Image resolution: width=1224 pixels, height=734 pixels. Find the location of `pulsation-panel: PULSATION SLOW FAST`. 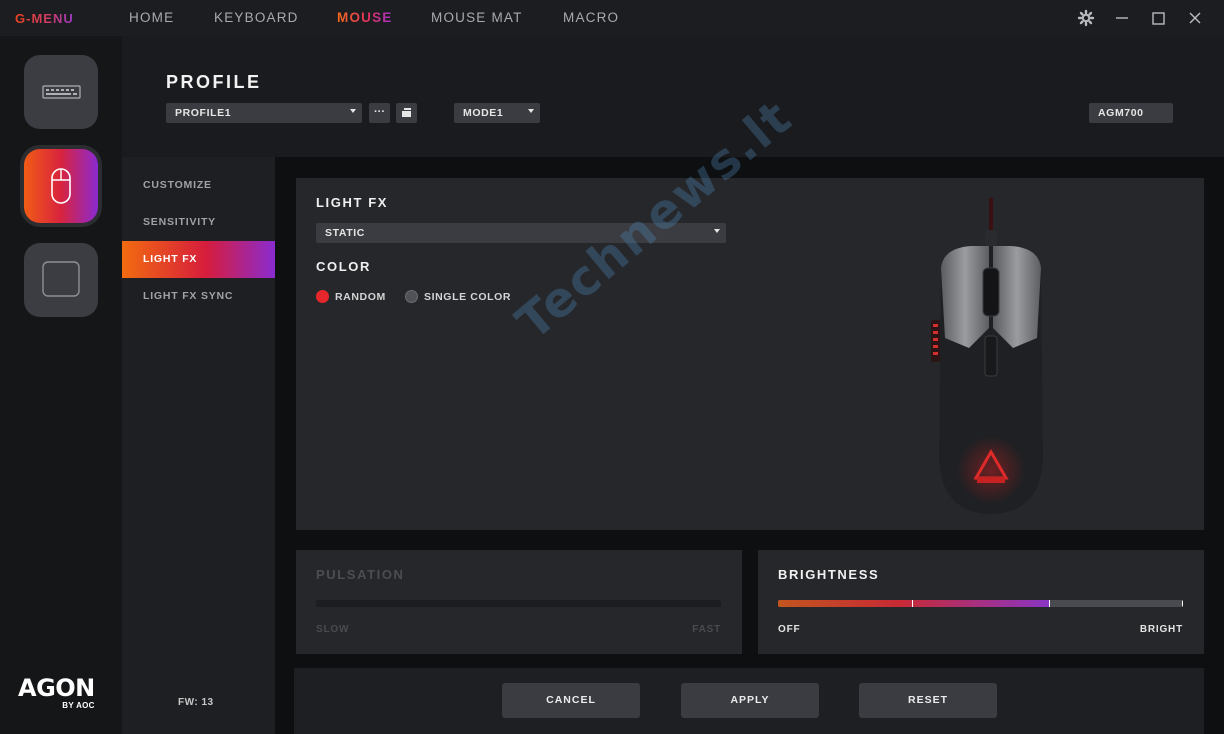

pulsation-panel: PULSATION SLOW FAST is located at coordinates (519, 602).